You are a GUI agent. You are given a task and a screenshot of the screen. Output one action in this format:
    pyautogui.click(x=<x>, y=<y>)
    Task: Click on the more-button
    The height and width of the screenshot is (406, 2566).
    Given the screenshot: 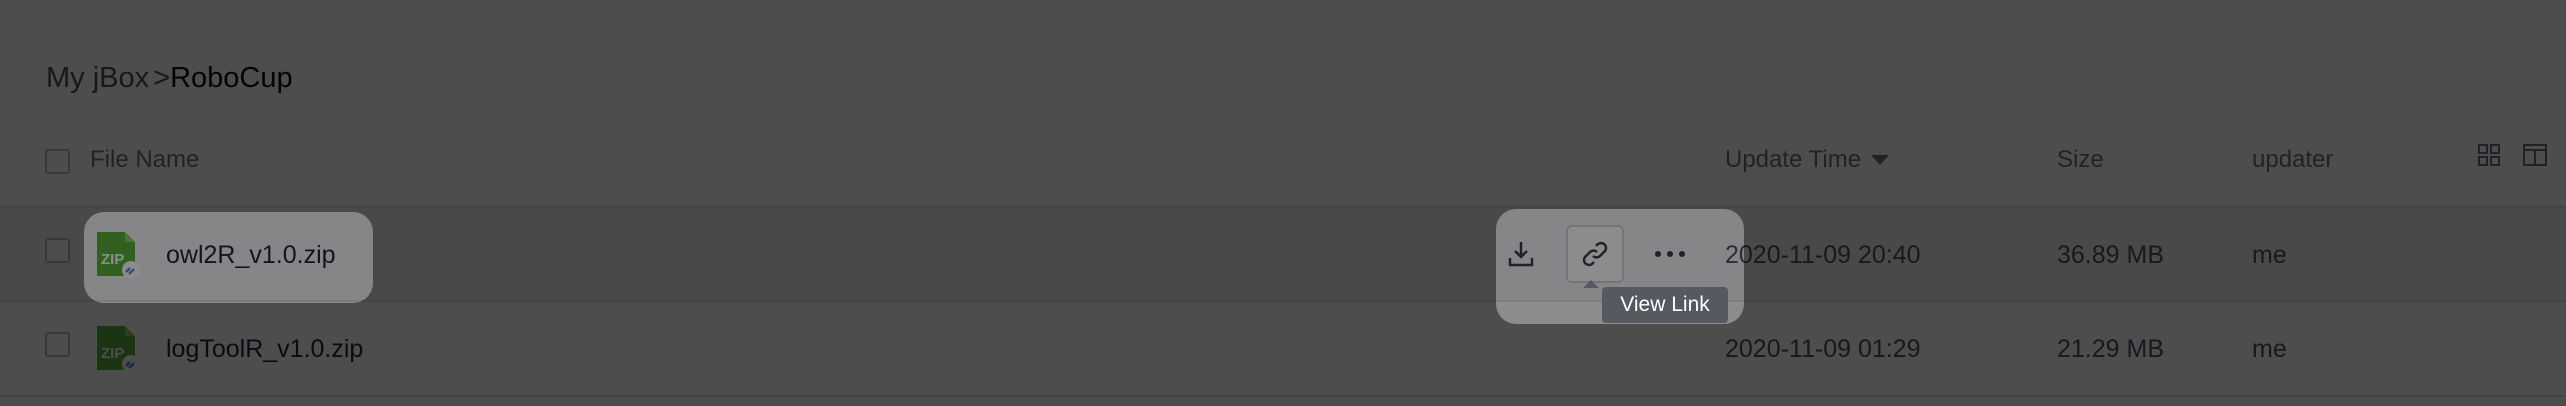 What is the action you would take?
    pyautogui.click(x=1670, y=254)
    